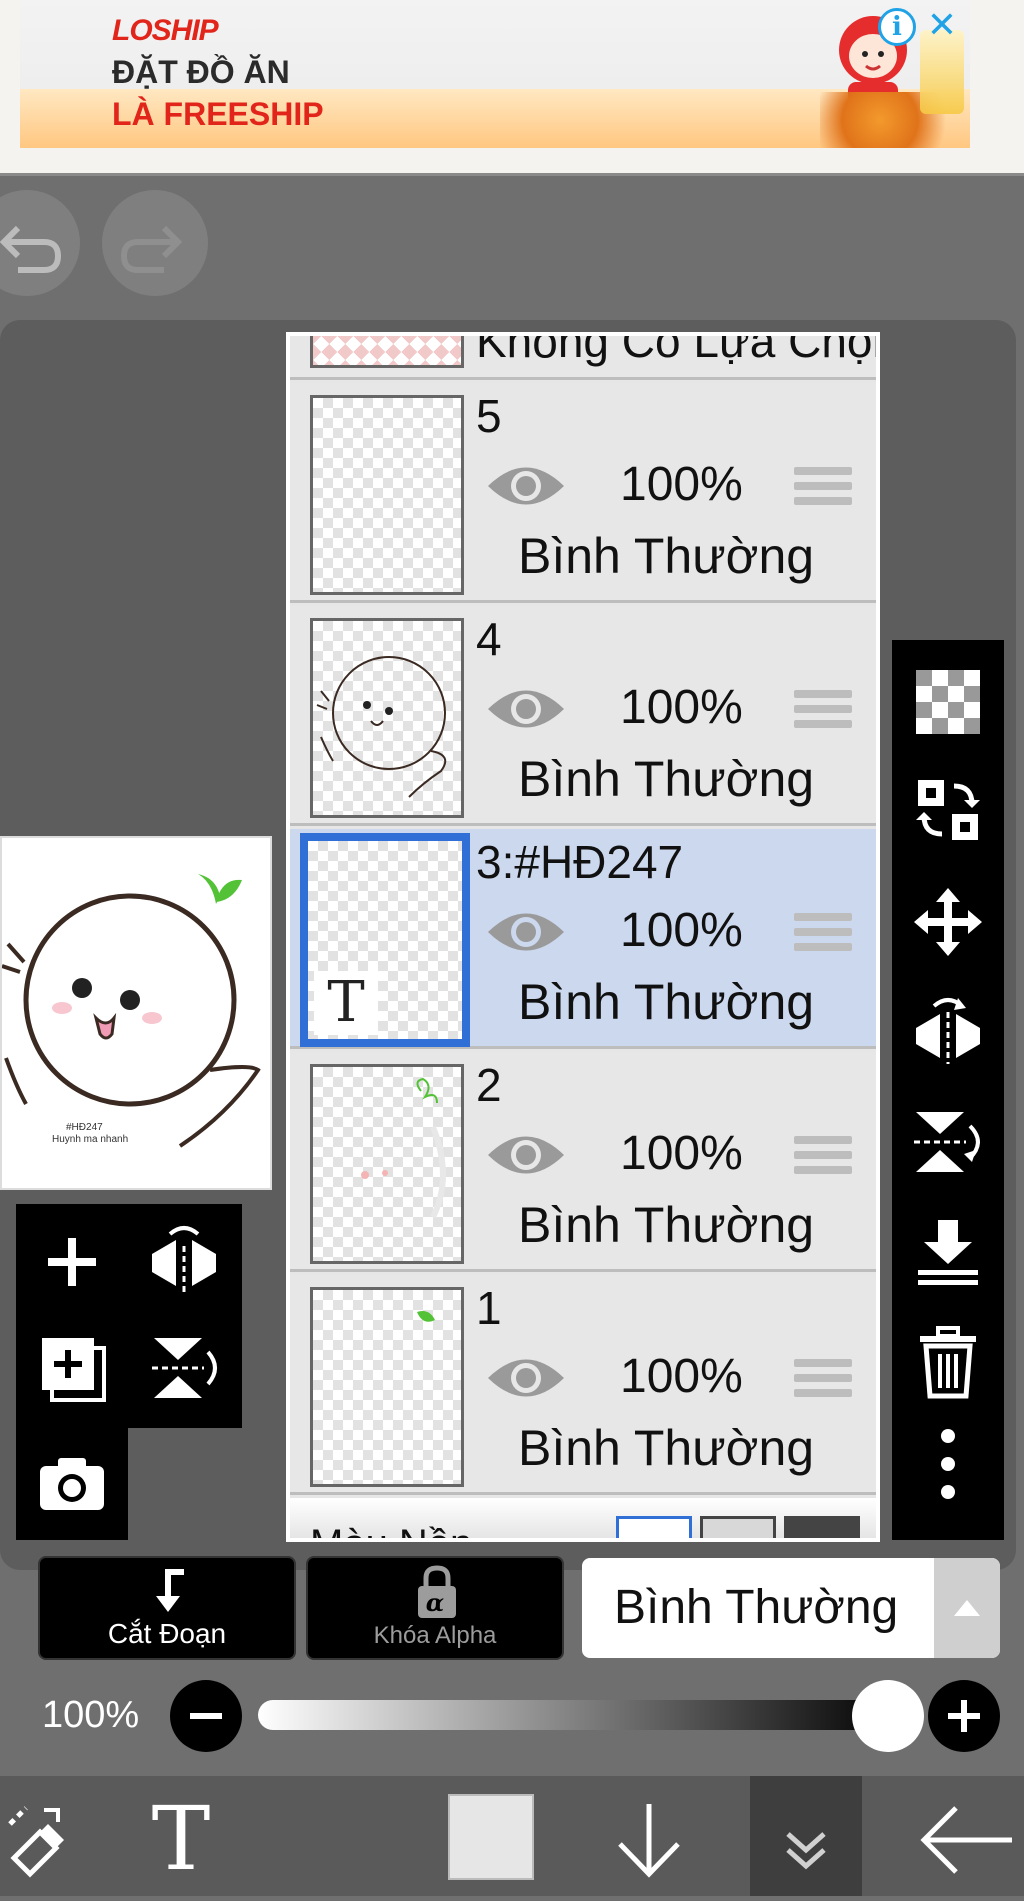  I want to click on select-eraser-tool-icon, so click(45, 1839).